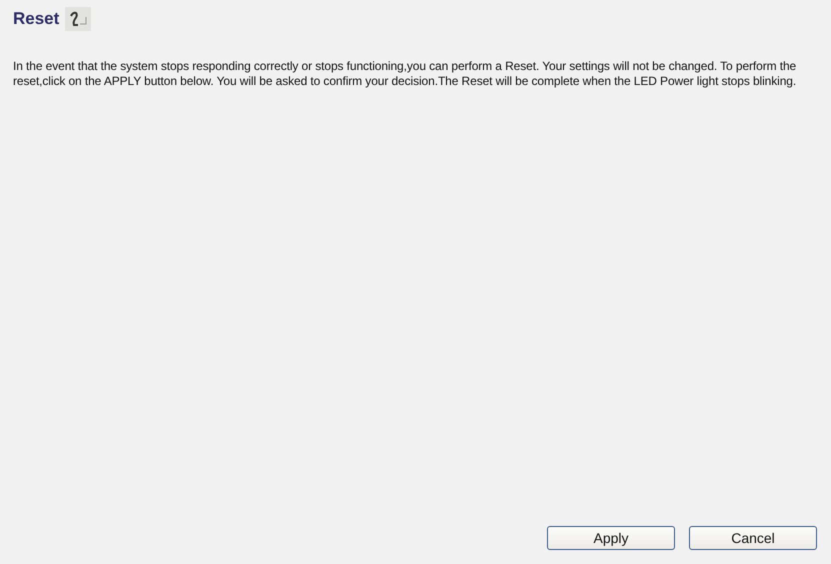 Image resolution: width=831 pixels, height=564 pixels. Describe the element at coordinates (753, 538) in the screenshot. I see `cancel-button: Cancel` at that location.